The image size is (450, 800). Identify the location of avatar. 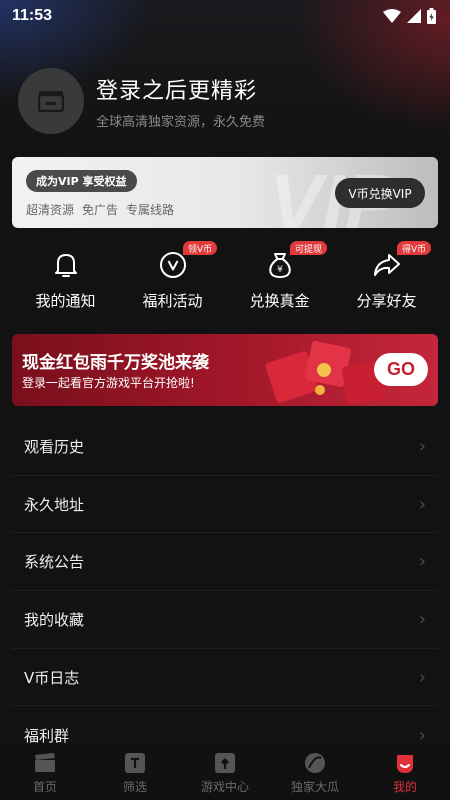
(51, 101).